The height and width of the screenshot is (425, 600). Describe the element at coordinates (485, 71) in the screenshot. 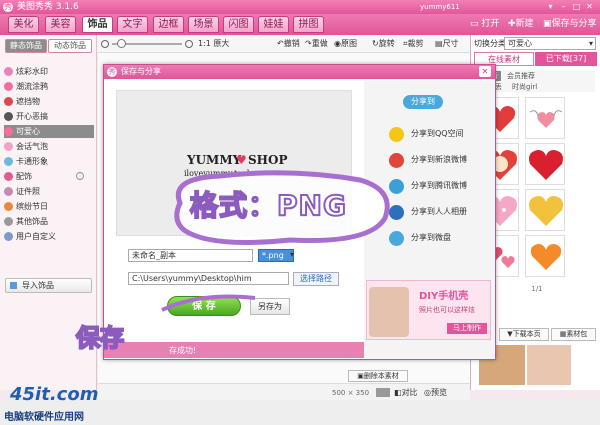

I see `dialog-close-icon: ✕` at that location.